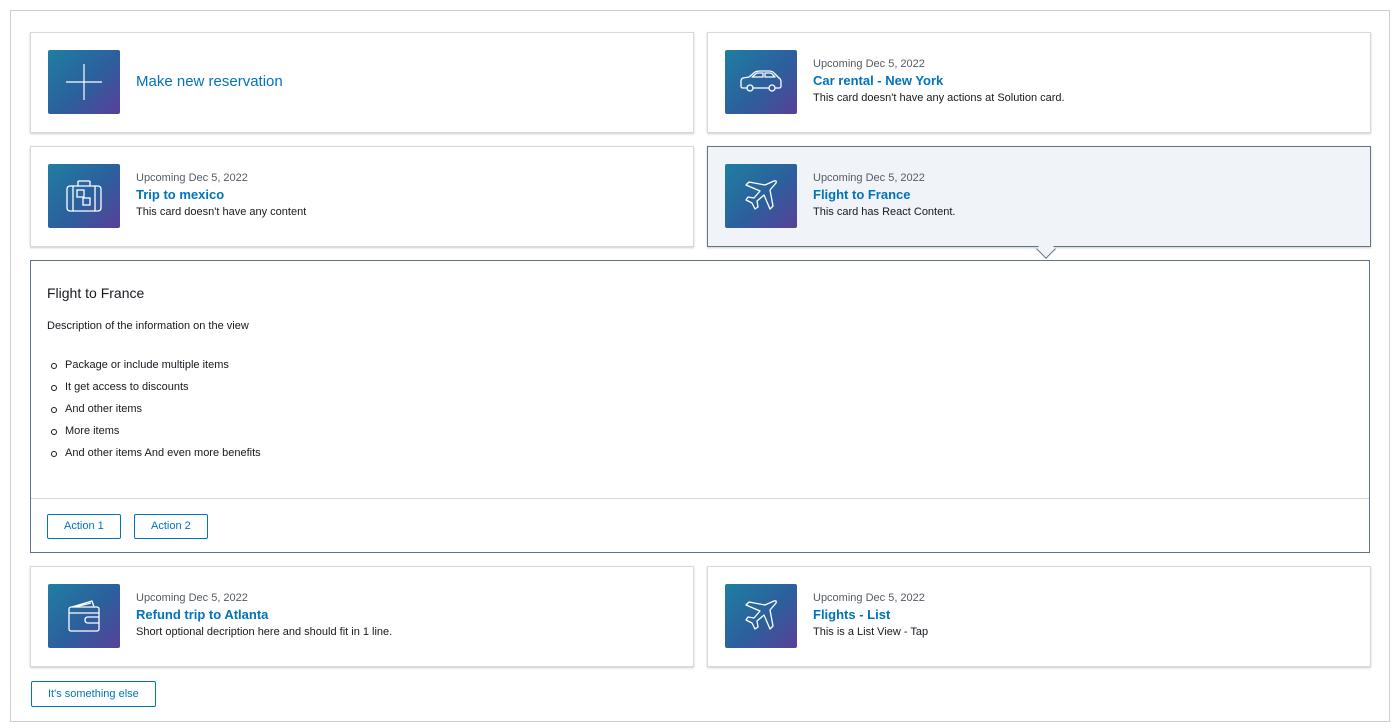 The height and width of the screenshot is (728, 1399). What do you see at coordinates (362, 82) in the screenshot?
I see `make-new-reservation-card: Make new reservation` at bounding box center [362, 82].